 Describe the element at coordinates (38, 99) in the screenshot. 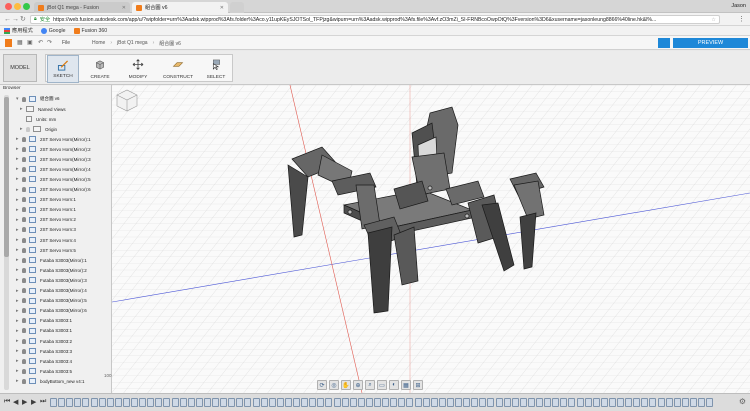

I see `tree-root: ▾ 組合圖 v6` at that location.